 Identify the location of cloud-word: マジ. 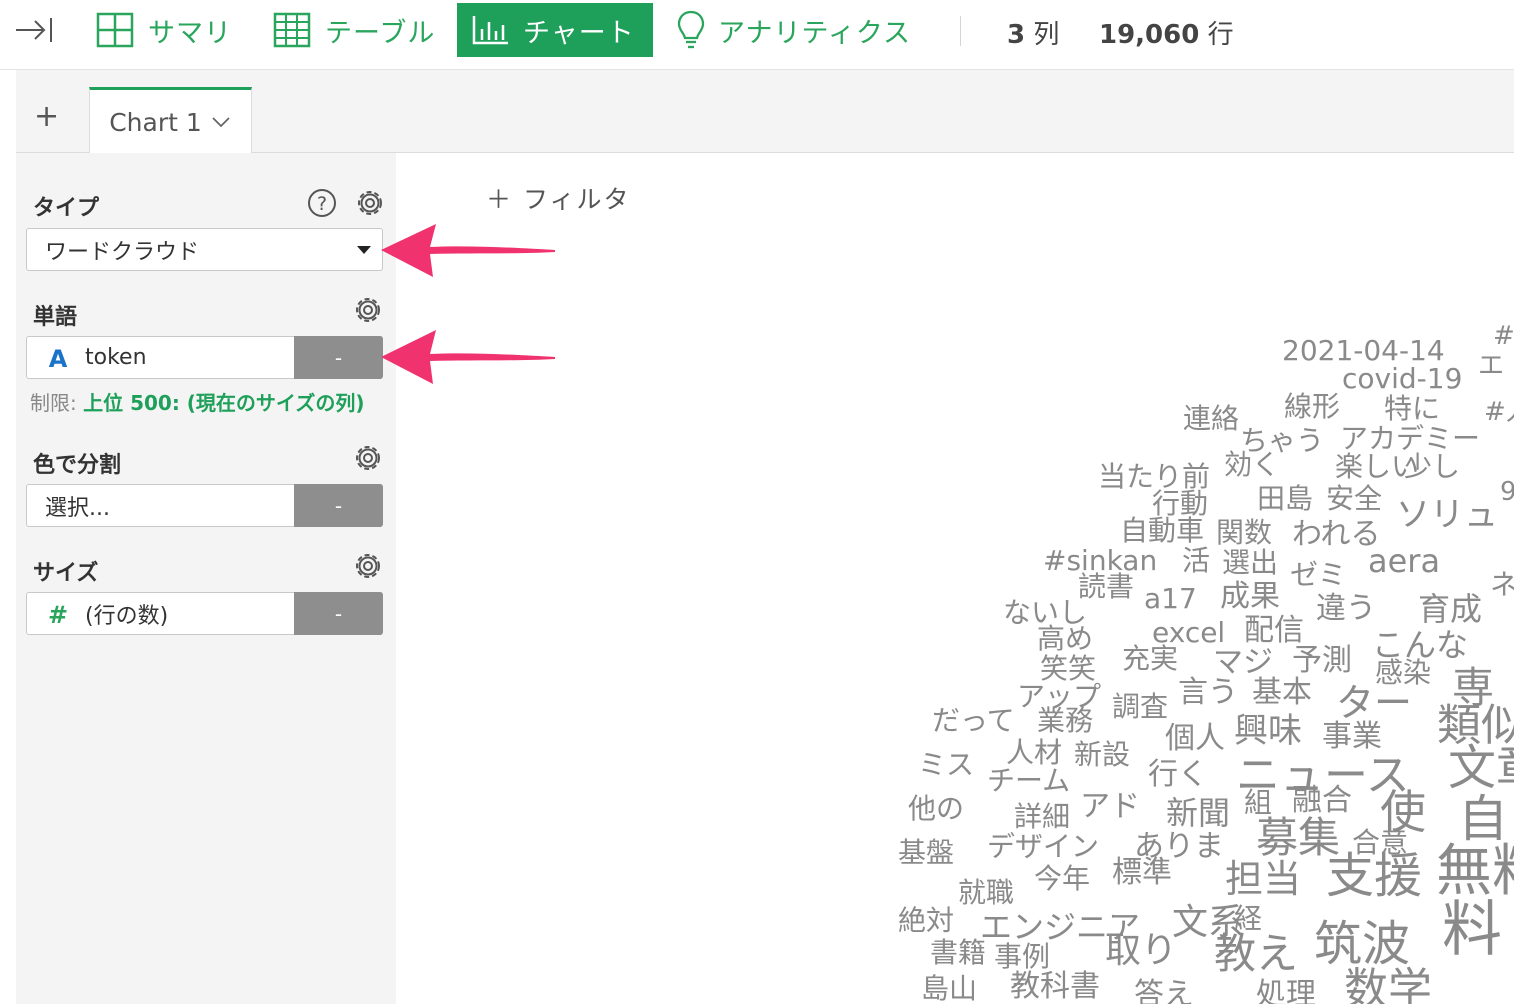
(1243, 662).